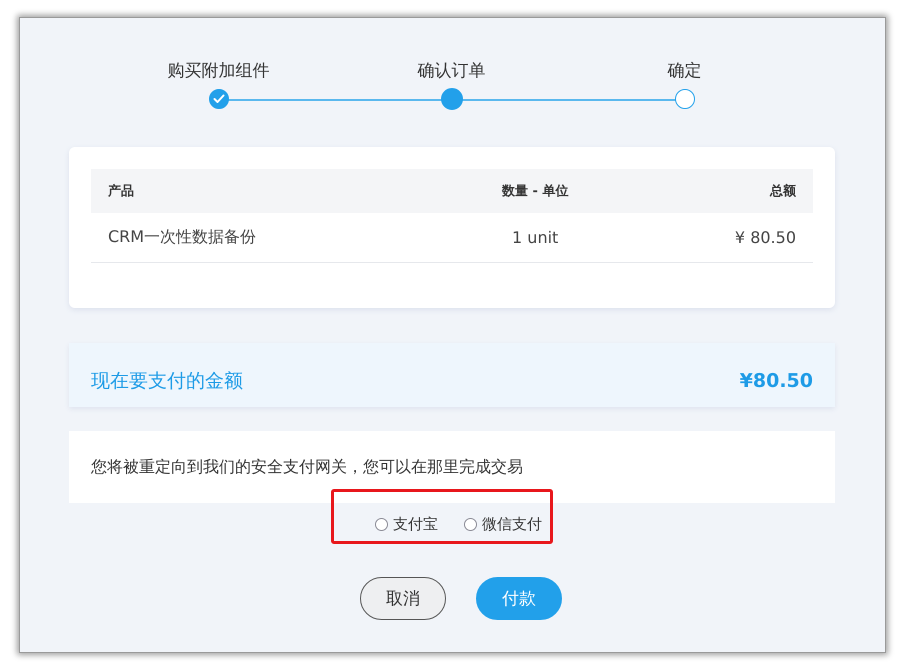 Image resolution: width=905 pixels, height=670 pixels. Describe the element at coordinates (218, 99) in the screenshot. I see `check-icon` at that location.